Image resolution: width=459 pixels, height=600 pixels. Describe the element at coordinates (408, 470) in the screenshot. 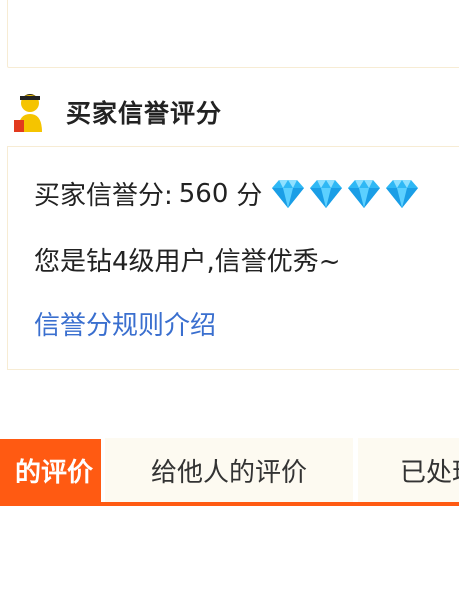

I see `tab-handled: 已处理` at that location.